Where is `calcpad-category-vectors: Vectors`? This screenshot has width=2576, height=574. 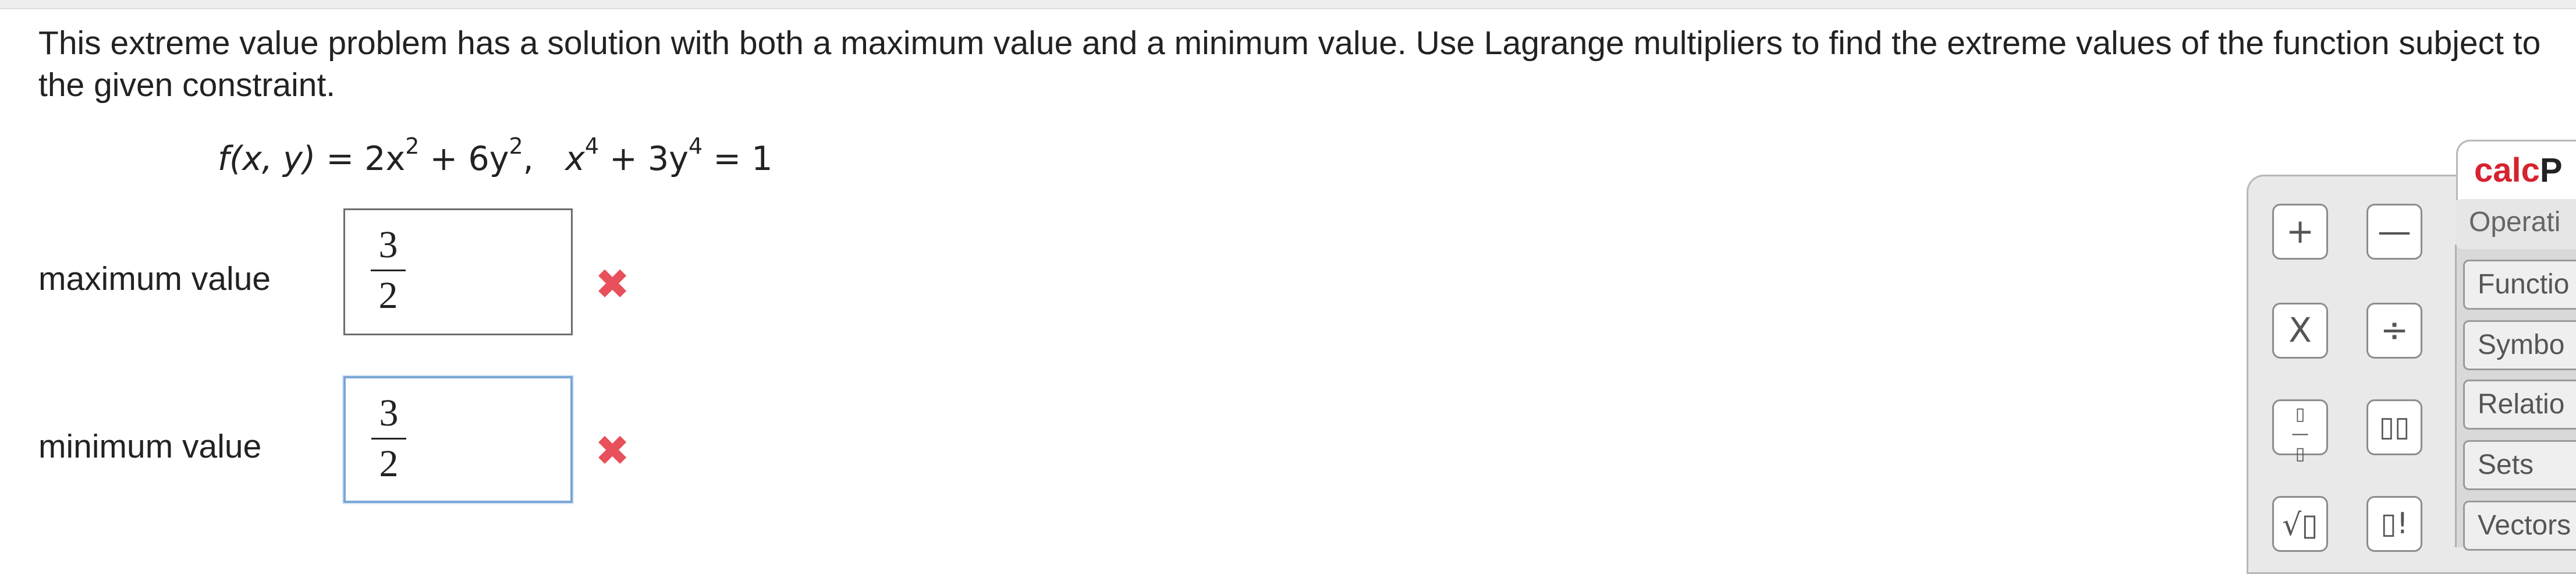 calcpad-category-vectors: Vectors is located at coordinates (2519, 526).